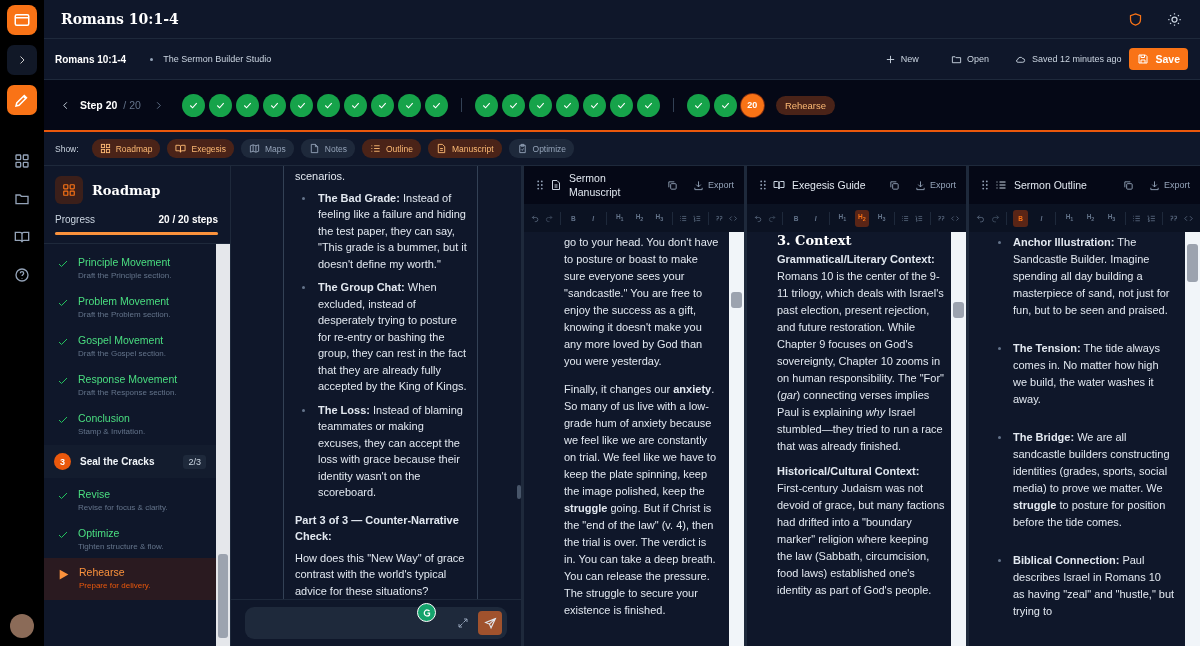 This screenshot has height=646, width=1200. I want to click on panel-toggle: Notes, so click(327, 148).